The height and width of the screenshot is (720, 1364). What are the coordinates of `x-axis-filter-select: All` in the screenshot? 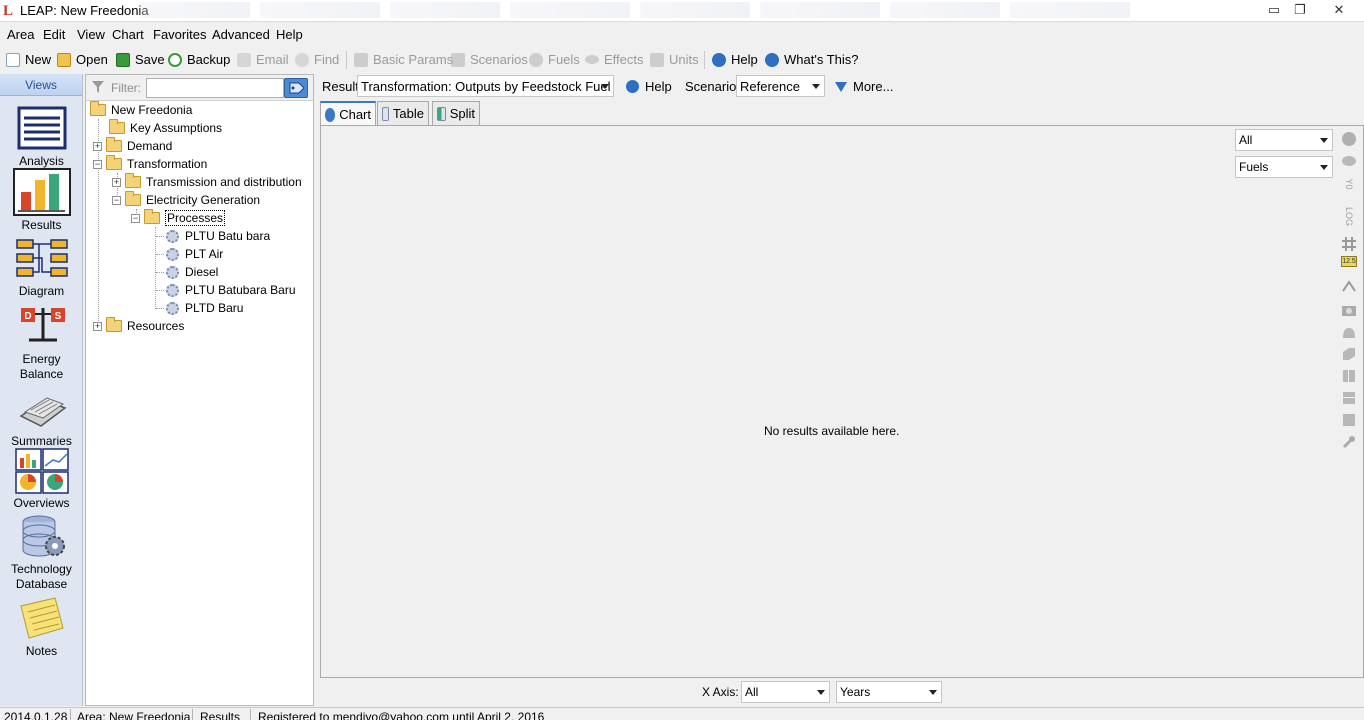 It's located at (785, 692).